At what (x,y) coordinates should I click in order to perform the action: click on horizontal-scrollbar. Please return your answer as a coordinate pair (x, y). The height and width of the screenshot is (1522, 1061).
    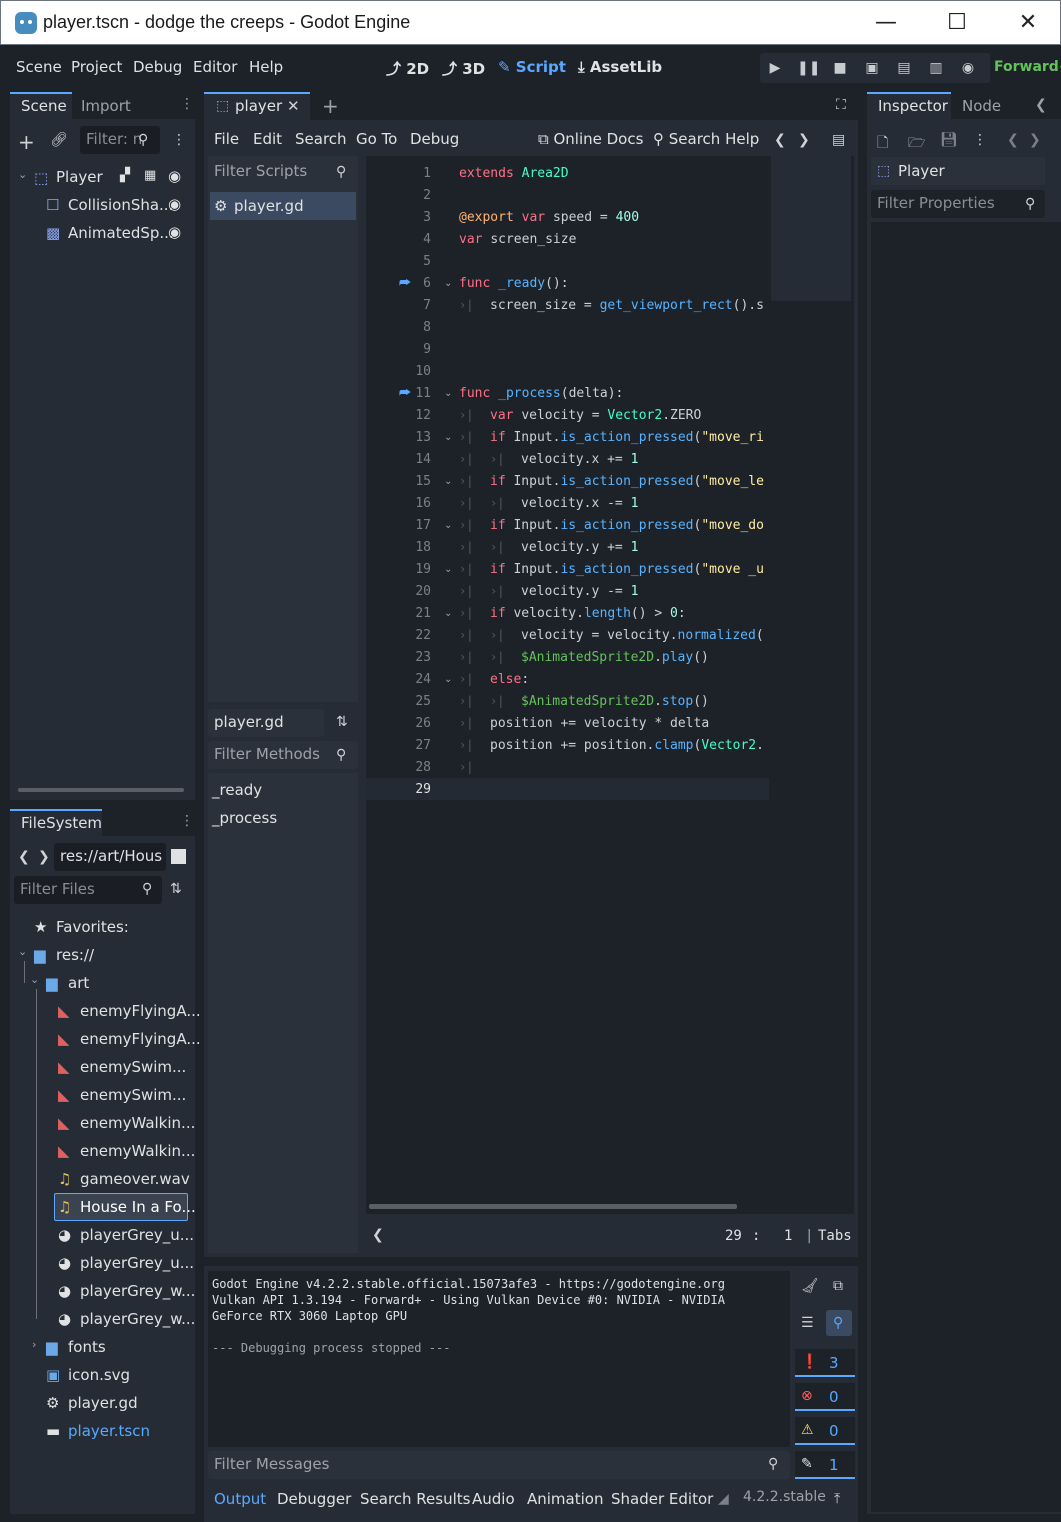
    Looking at the image, I should click on (101, 790).